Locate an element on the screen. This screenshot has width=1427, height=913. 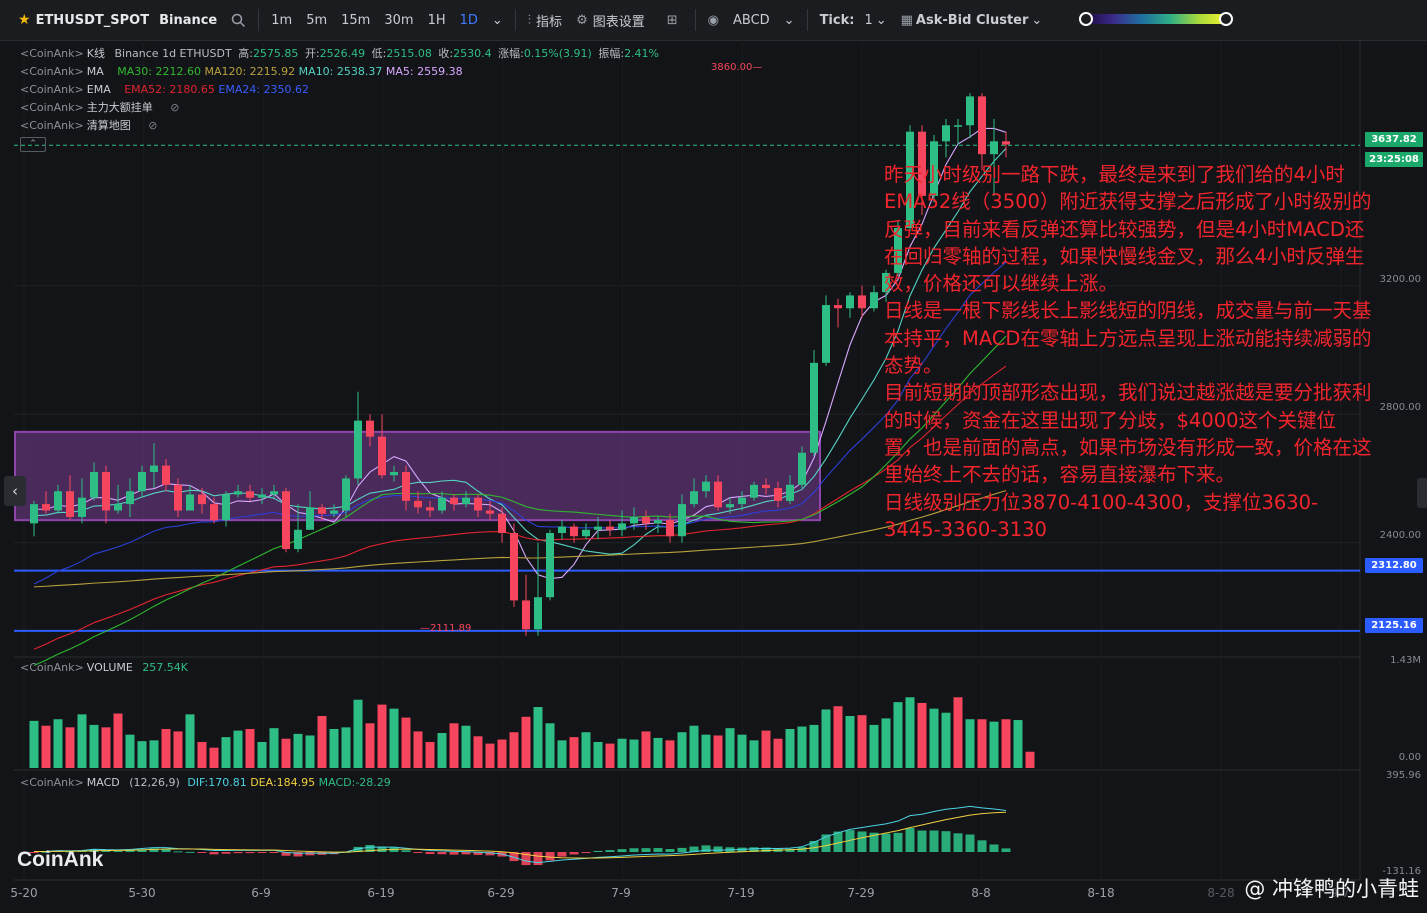
scroll-left-button: ‹ is located at coordinates (15, 491).